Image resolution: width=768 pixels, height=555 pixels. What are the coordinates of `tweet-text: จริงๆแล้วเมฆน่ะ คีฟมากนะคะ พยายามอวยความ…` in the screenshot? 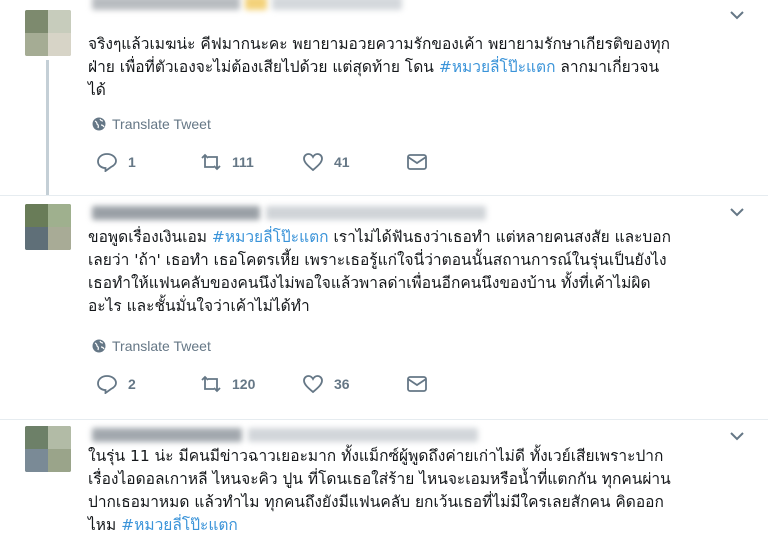 It's located at (379, 67).